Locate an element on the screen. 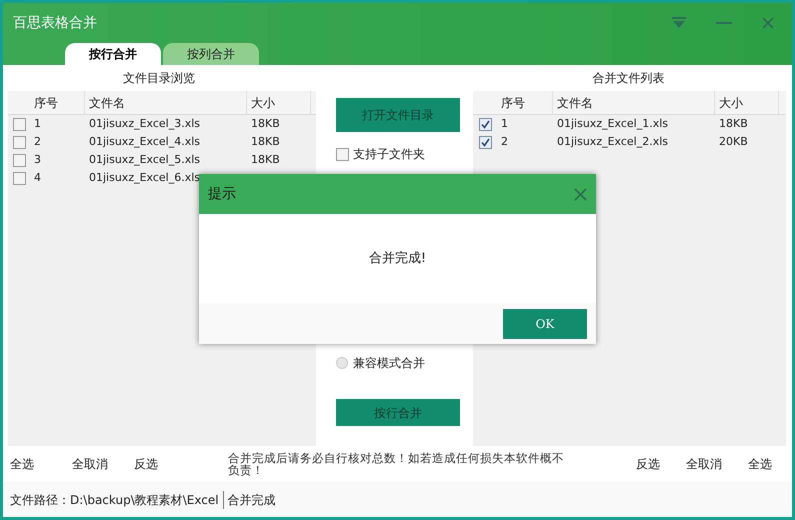 This screenshot has width=795, height=520. status-path: 文件路径：D:\backup\教程素材\Excel is located at coordinates (117, 499).